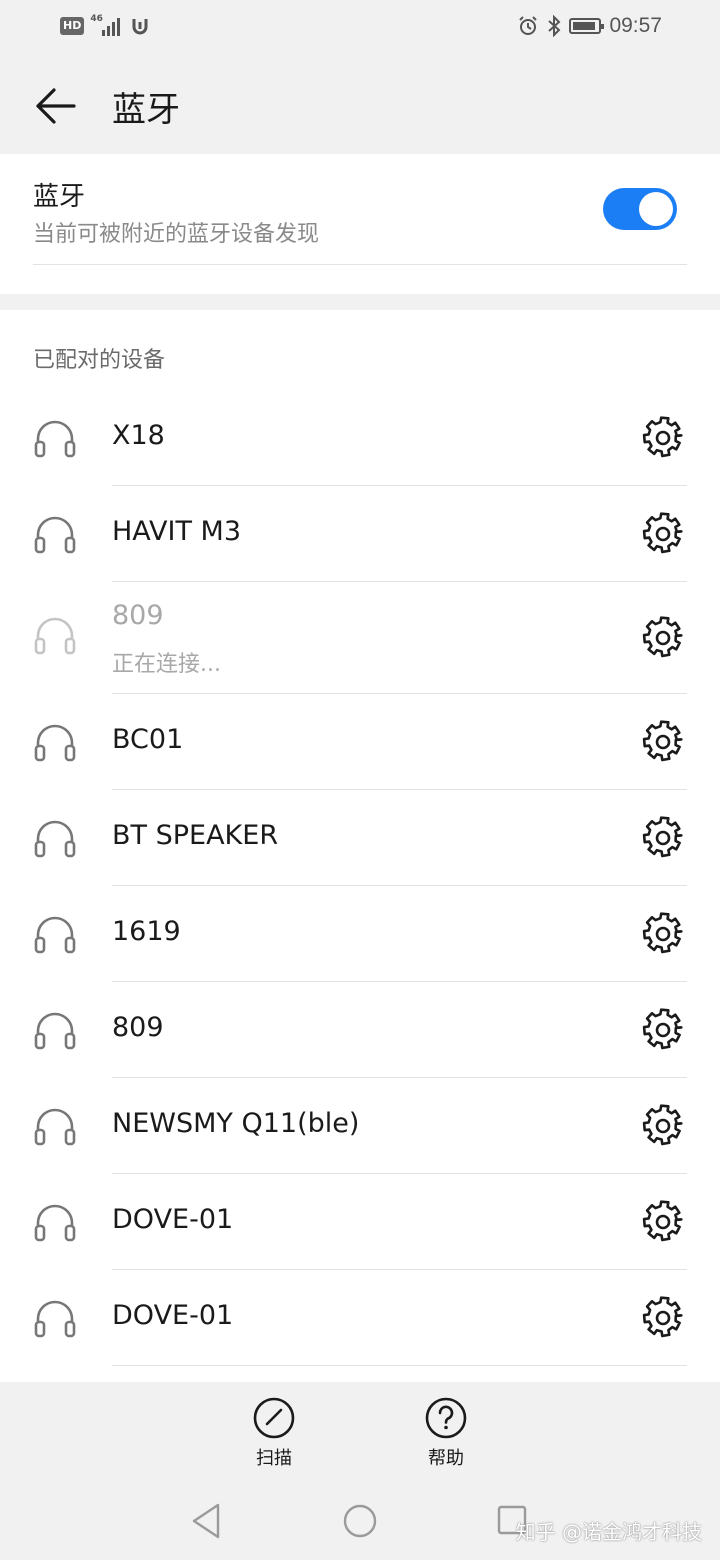 The width and height of the screenshot is (720, 1560). I want to click on device-row: HAVIT M3, so click(360, 534).